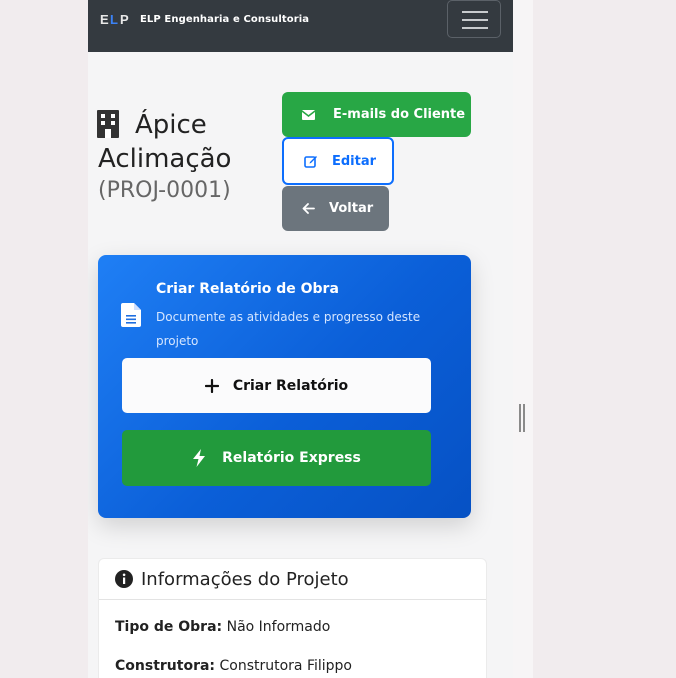 Image resolution: width=676 pixels, height=678 pixels. I want to click on brand: E L P ELP Engenharia e Consultoria, so click(204, 19).